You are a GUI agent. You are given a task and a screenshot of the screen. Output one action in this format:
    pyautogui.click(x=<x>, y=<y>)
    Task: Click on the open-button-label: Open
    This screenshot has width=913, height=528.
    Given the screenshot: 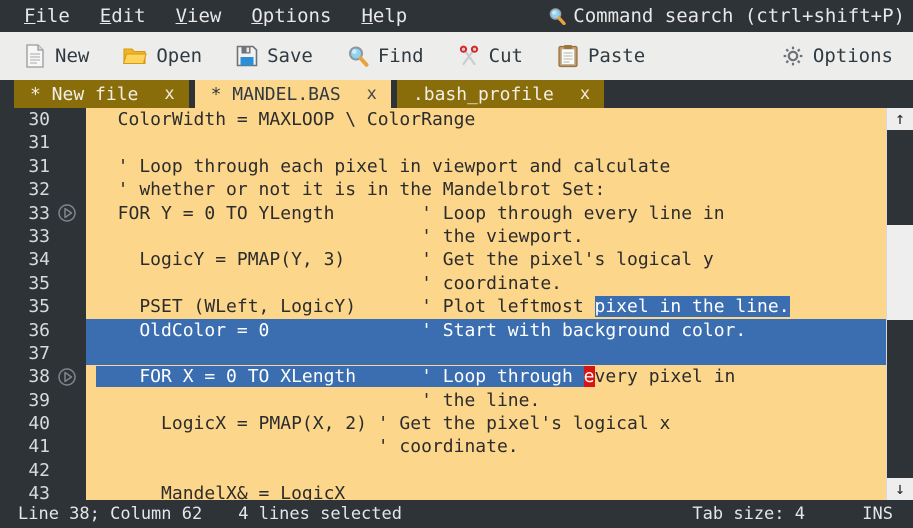 What is the action you would take?
    pyautogui.click(x=179, y=56)
    